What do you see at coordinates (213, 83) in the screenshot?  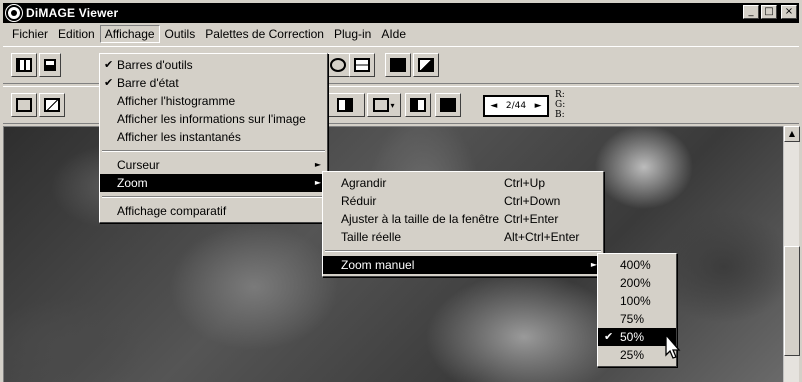 I see `menu-item-barre-detat: ✔ Barre d'état` at bounding box center [213, 83].